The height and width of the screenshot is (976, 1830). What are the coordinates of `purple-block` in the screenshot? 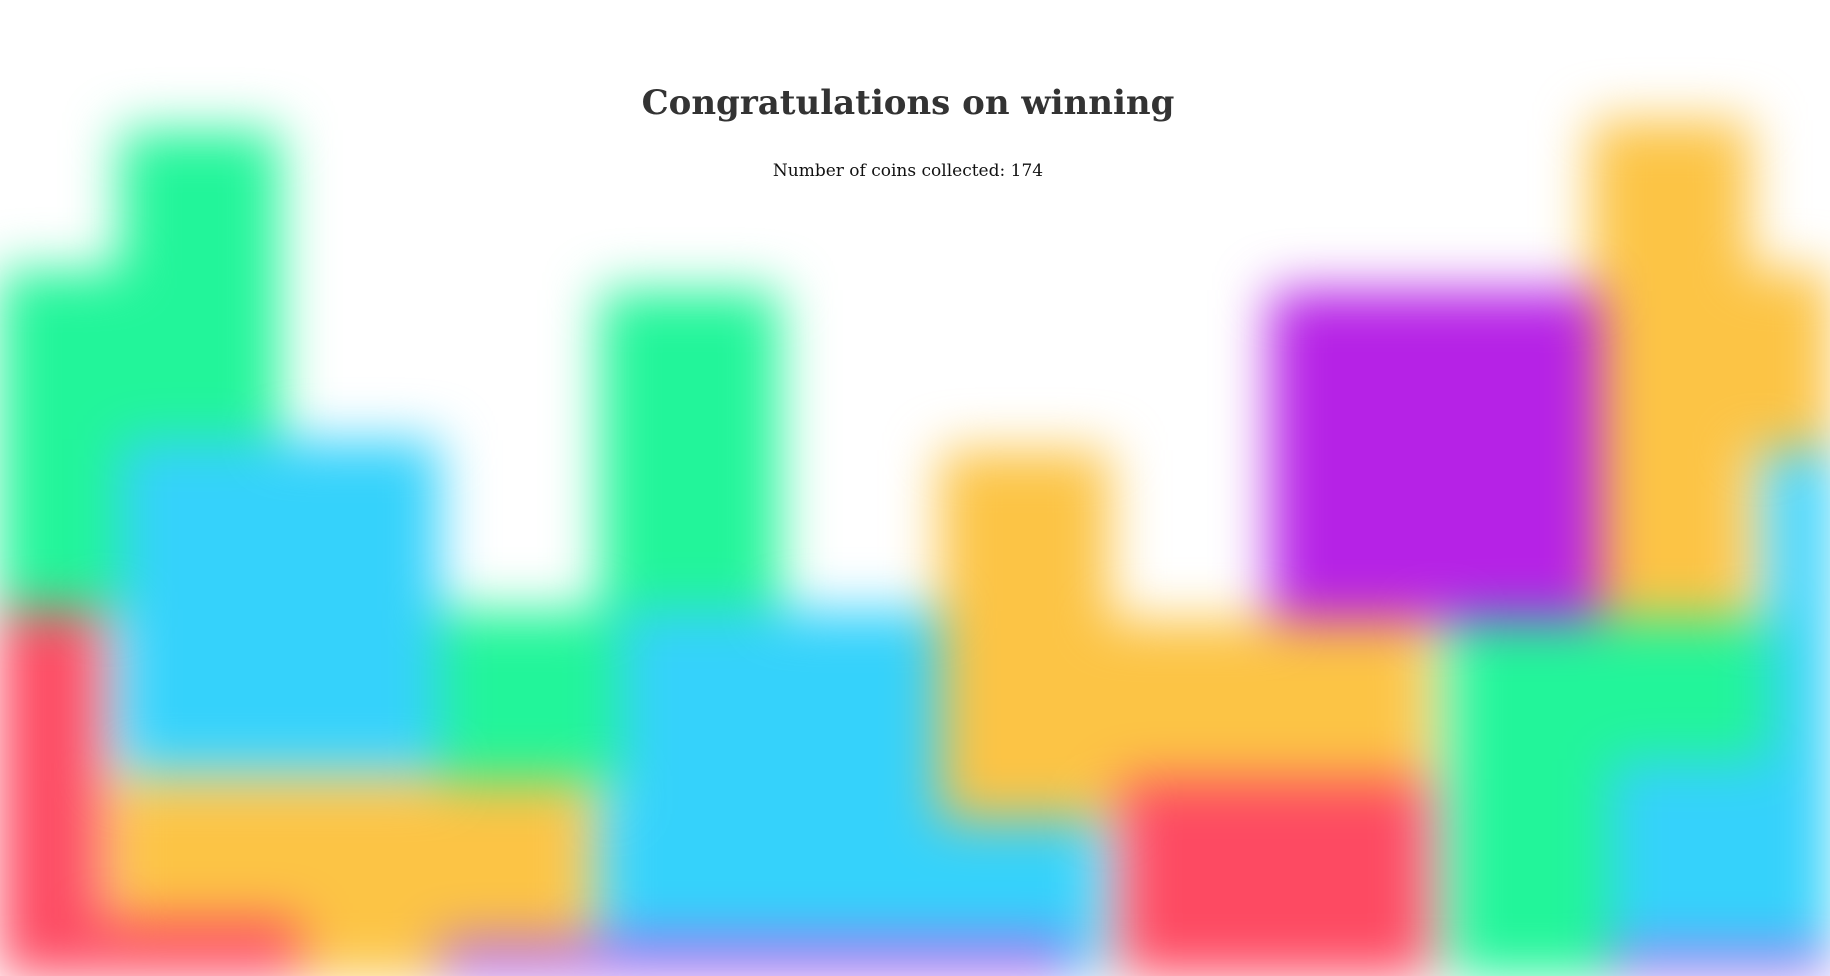 It's located at (1435, 455).